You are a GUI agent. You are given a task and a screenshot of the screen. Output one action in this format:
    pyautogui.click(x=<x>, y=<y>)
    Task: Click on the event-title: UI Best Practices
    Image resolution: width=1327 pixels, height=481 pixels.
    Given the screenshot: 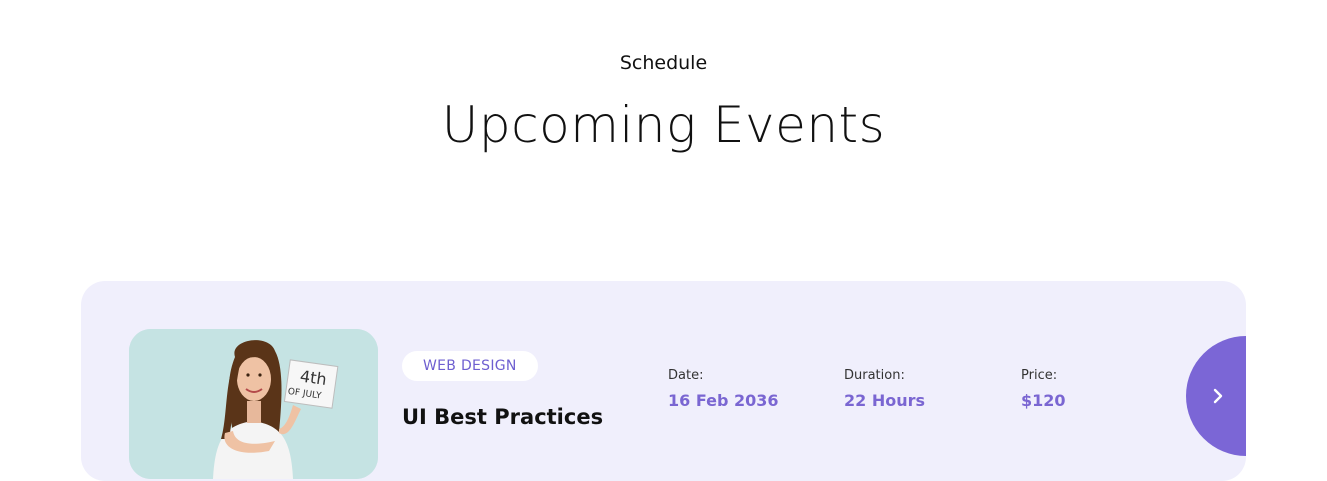 What is the action you would take?
    pyautogui.click(x=502, y=417)
    